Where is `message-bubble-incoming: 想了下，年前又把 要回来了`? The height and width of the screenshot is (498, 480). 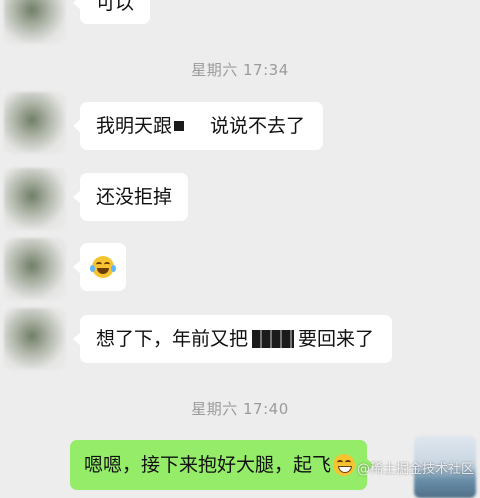
message-bubble-incoming: 想了下，年前又把 要回来了 is located at coordinates (232, 339).